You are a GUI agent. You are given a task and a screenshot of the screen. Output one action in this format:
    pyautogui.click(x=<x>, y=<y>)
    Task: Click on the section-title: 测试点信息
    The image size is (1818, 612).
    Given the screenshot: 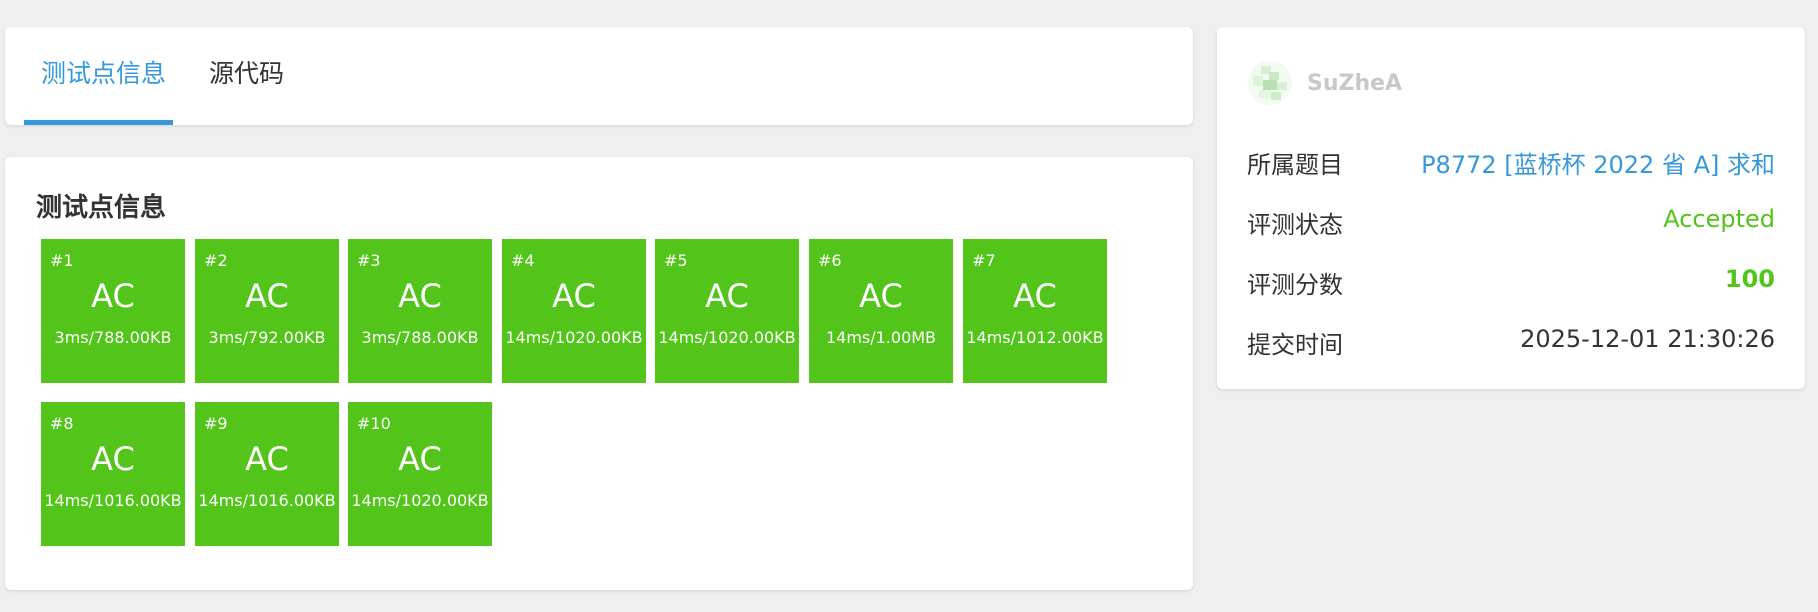 What is the action you would take?
    pyautogui.click(x=101, y=208)
    